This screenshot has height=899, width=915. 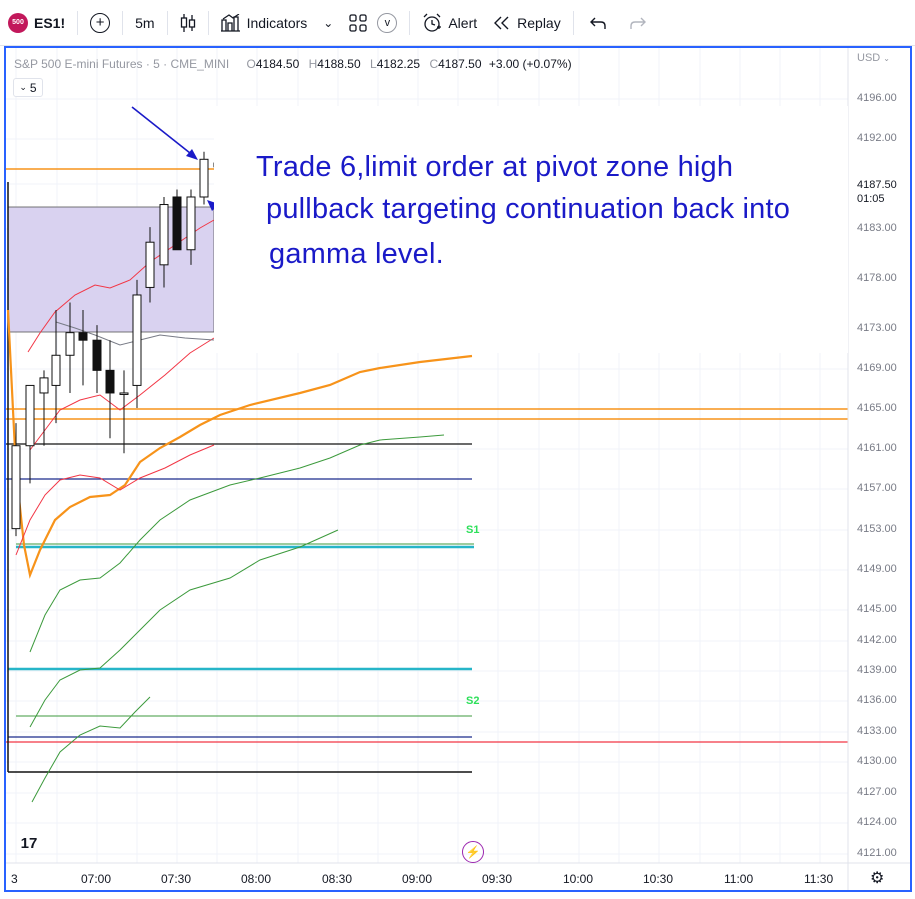 I want to click on green-lower-line, so click(x=91, y=749).